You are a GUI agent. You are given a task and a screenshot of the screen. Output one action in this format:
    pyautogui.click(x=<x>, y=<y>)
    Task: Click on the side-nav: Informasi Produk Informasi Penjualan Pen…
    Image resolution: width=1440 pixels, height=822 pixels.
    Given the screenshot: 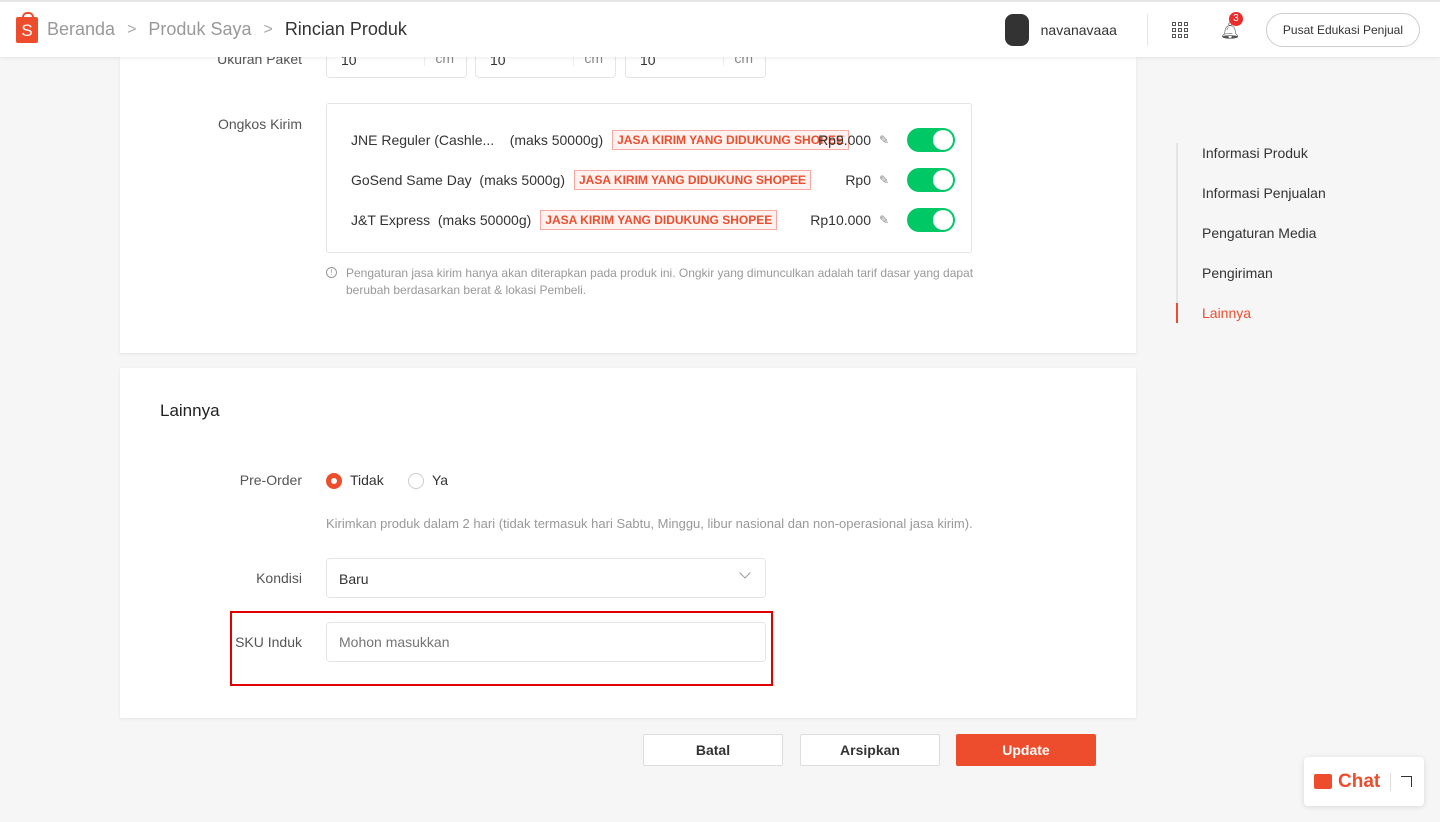 What is the action you would take?
    pyautogui.click(x=1251, y=233)
    